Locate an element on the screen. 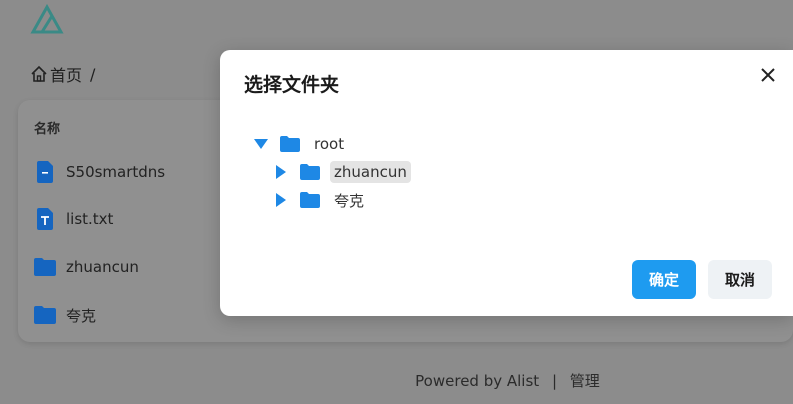 The height and width of the screenshot is (404, 793). close-icon is located at coordinates (768, 75).